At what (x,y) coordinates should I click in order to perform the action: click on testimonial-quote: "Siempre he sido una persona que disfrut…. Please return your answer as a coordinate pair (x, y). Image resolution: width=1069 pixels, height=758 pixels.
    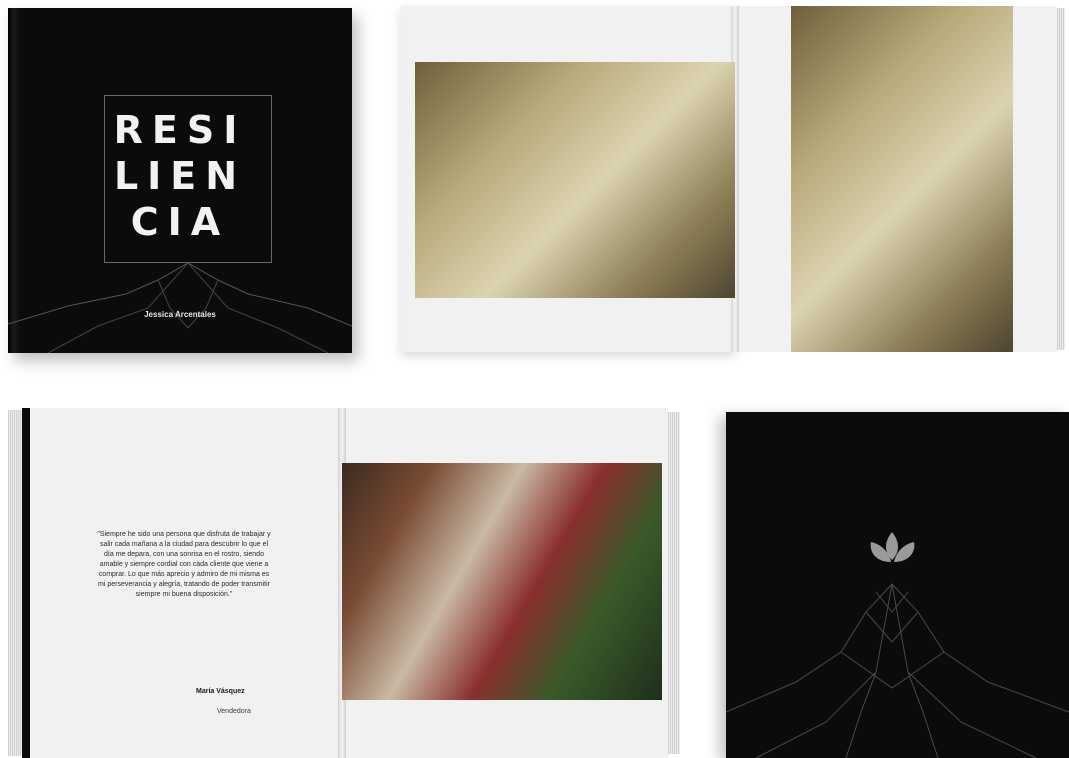
    Looking at the image, I should click on (184, 564).